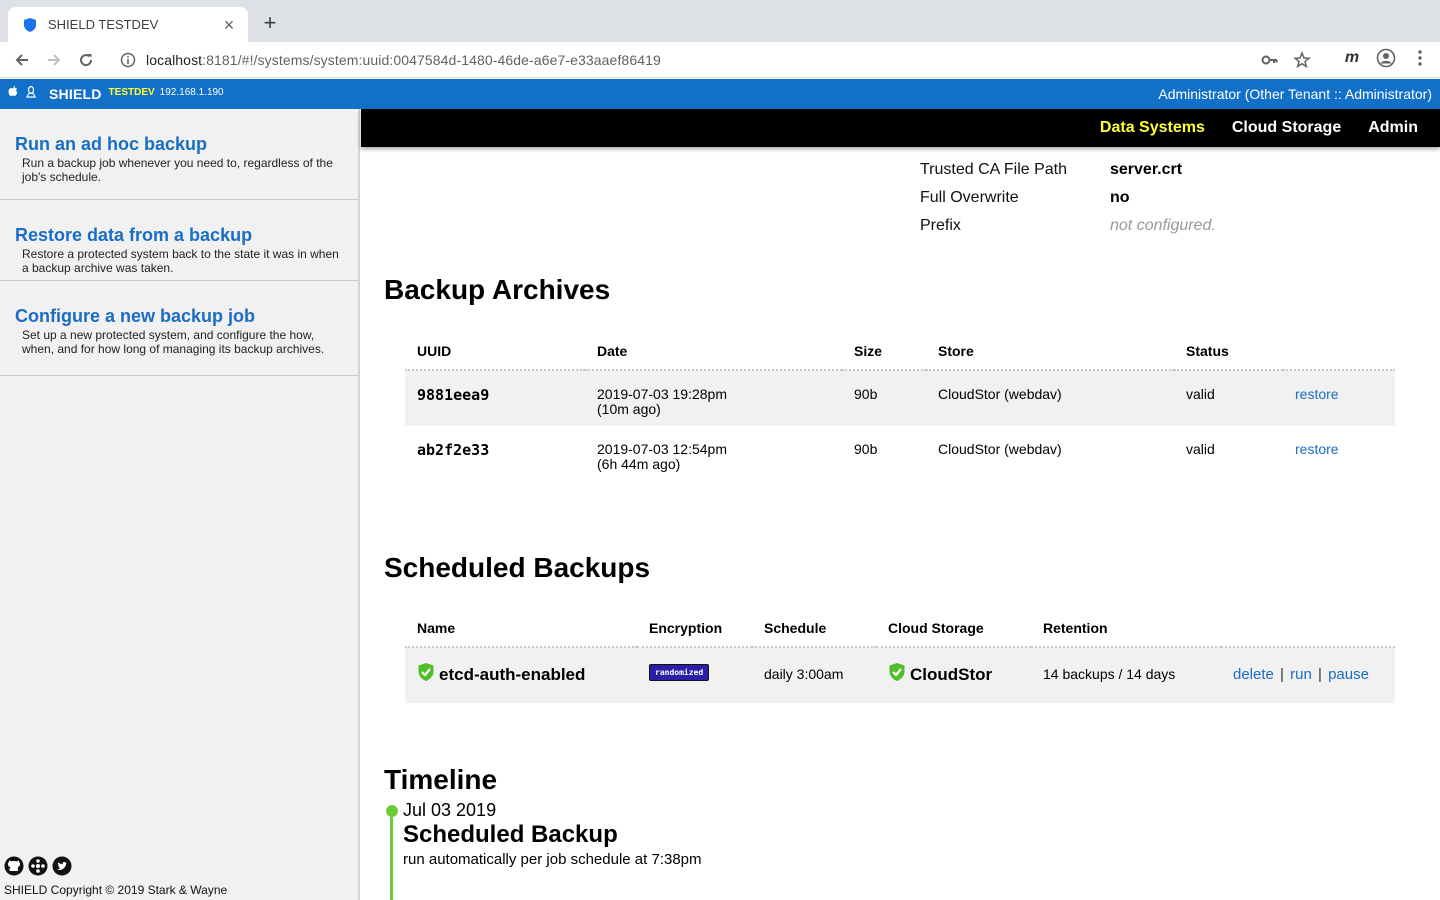  What do you see at coordinates (662, 449) in the screenshot?
I see `archive-date: 2019-07-03 12:54pm` at bounding box center [662, 449].